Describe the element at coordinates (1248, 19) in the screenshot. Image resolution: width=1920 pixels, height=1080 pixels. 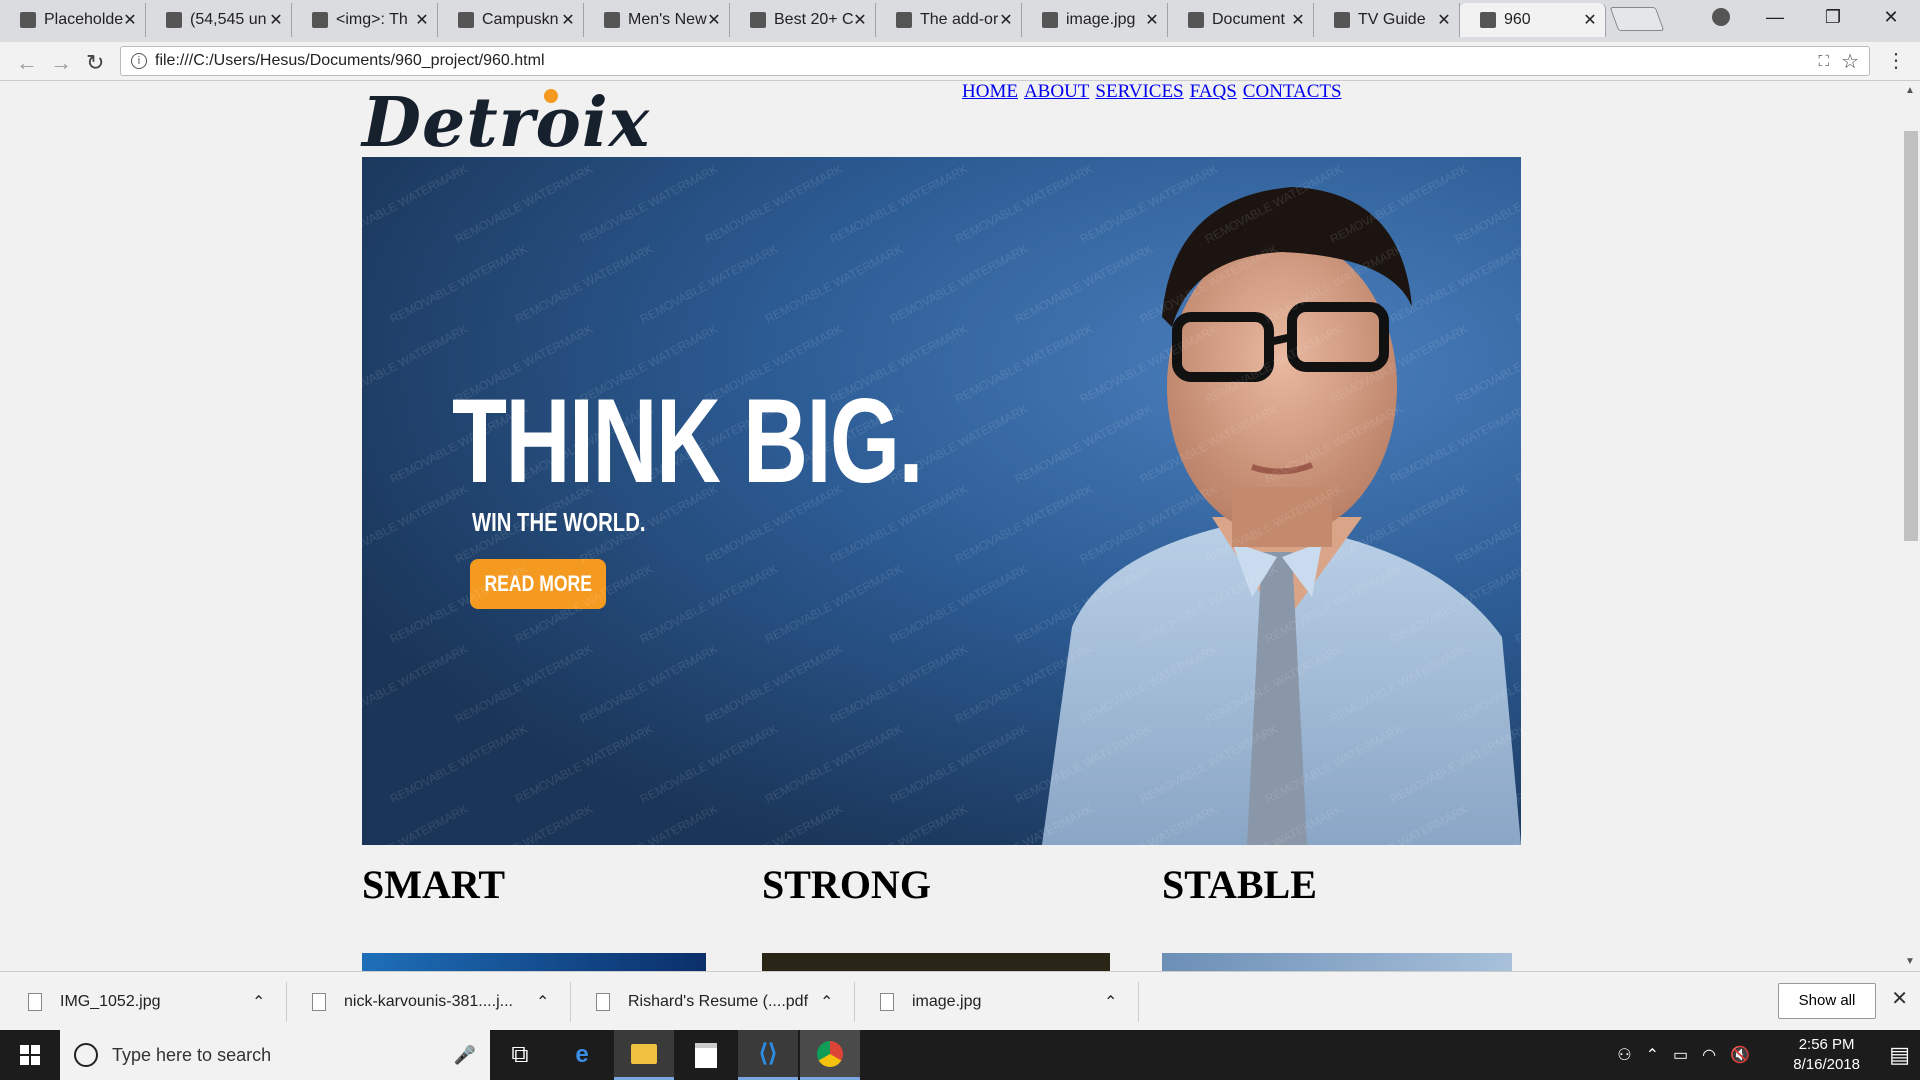
I see `tab-title: Document` at that location.